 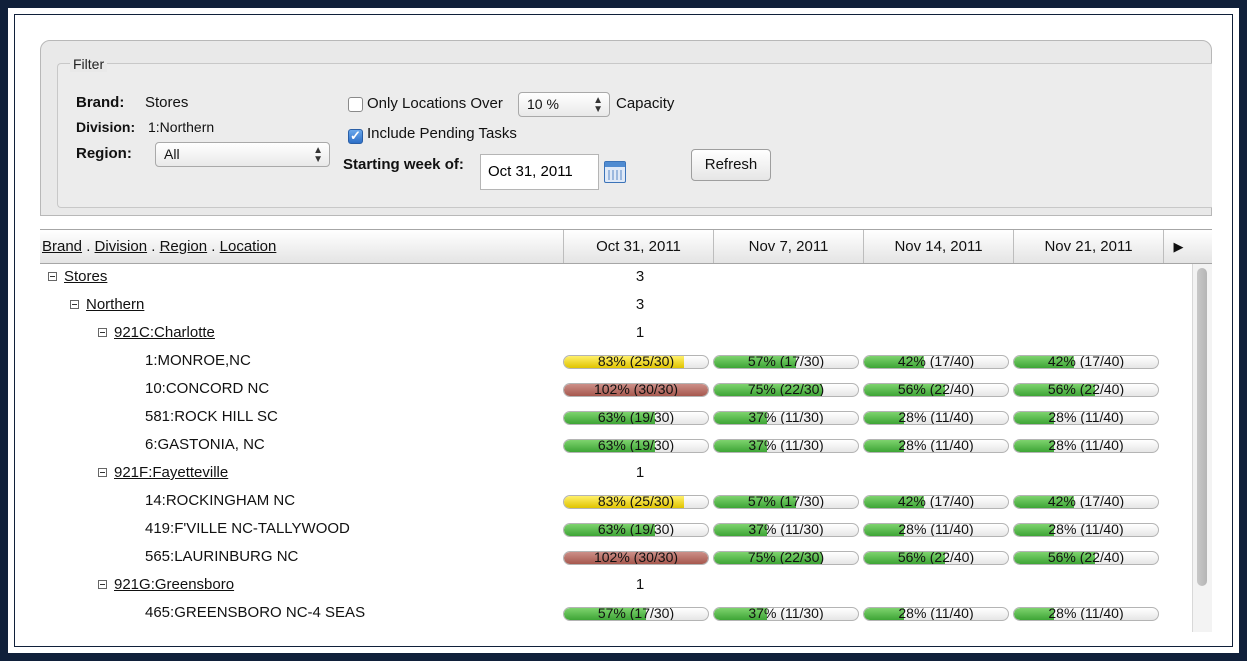 What do you see at coordinates (1202, 427) in the screenshot?
I see `scrollbar-thumb` at bounding box center [1202, 427].